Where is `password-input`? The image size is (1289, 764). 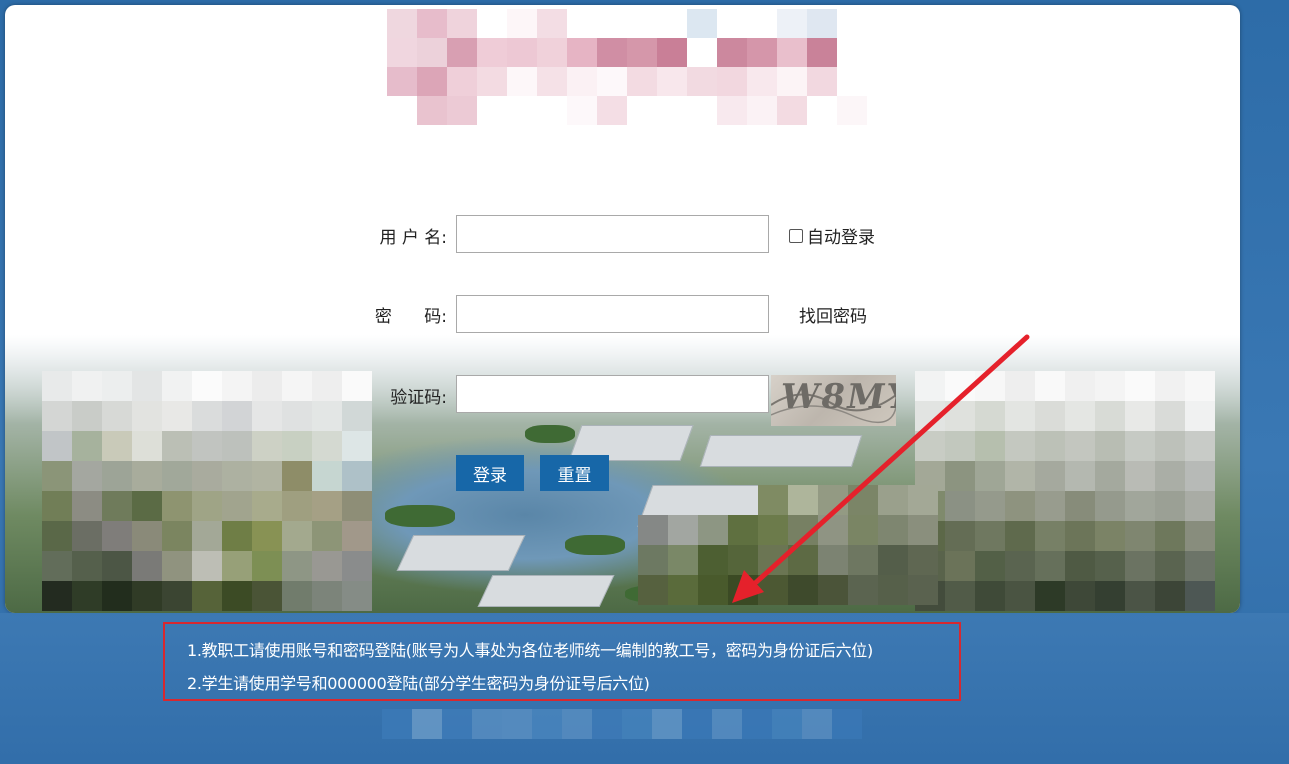 password-input is located at coordinates (612, 314).